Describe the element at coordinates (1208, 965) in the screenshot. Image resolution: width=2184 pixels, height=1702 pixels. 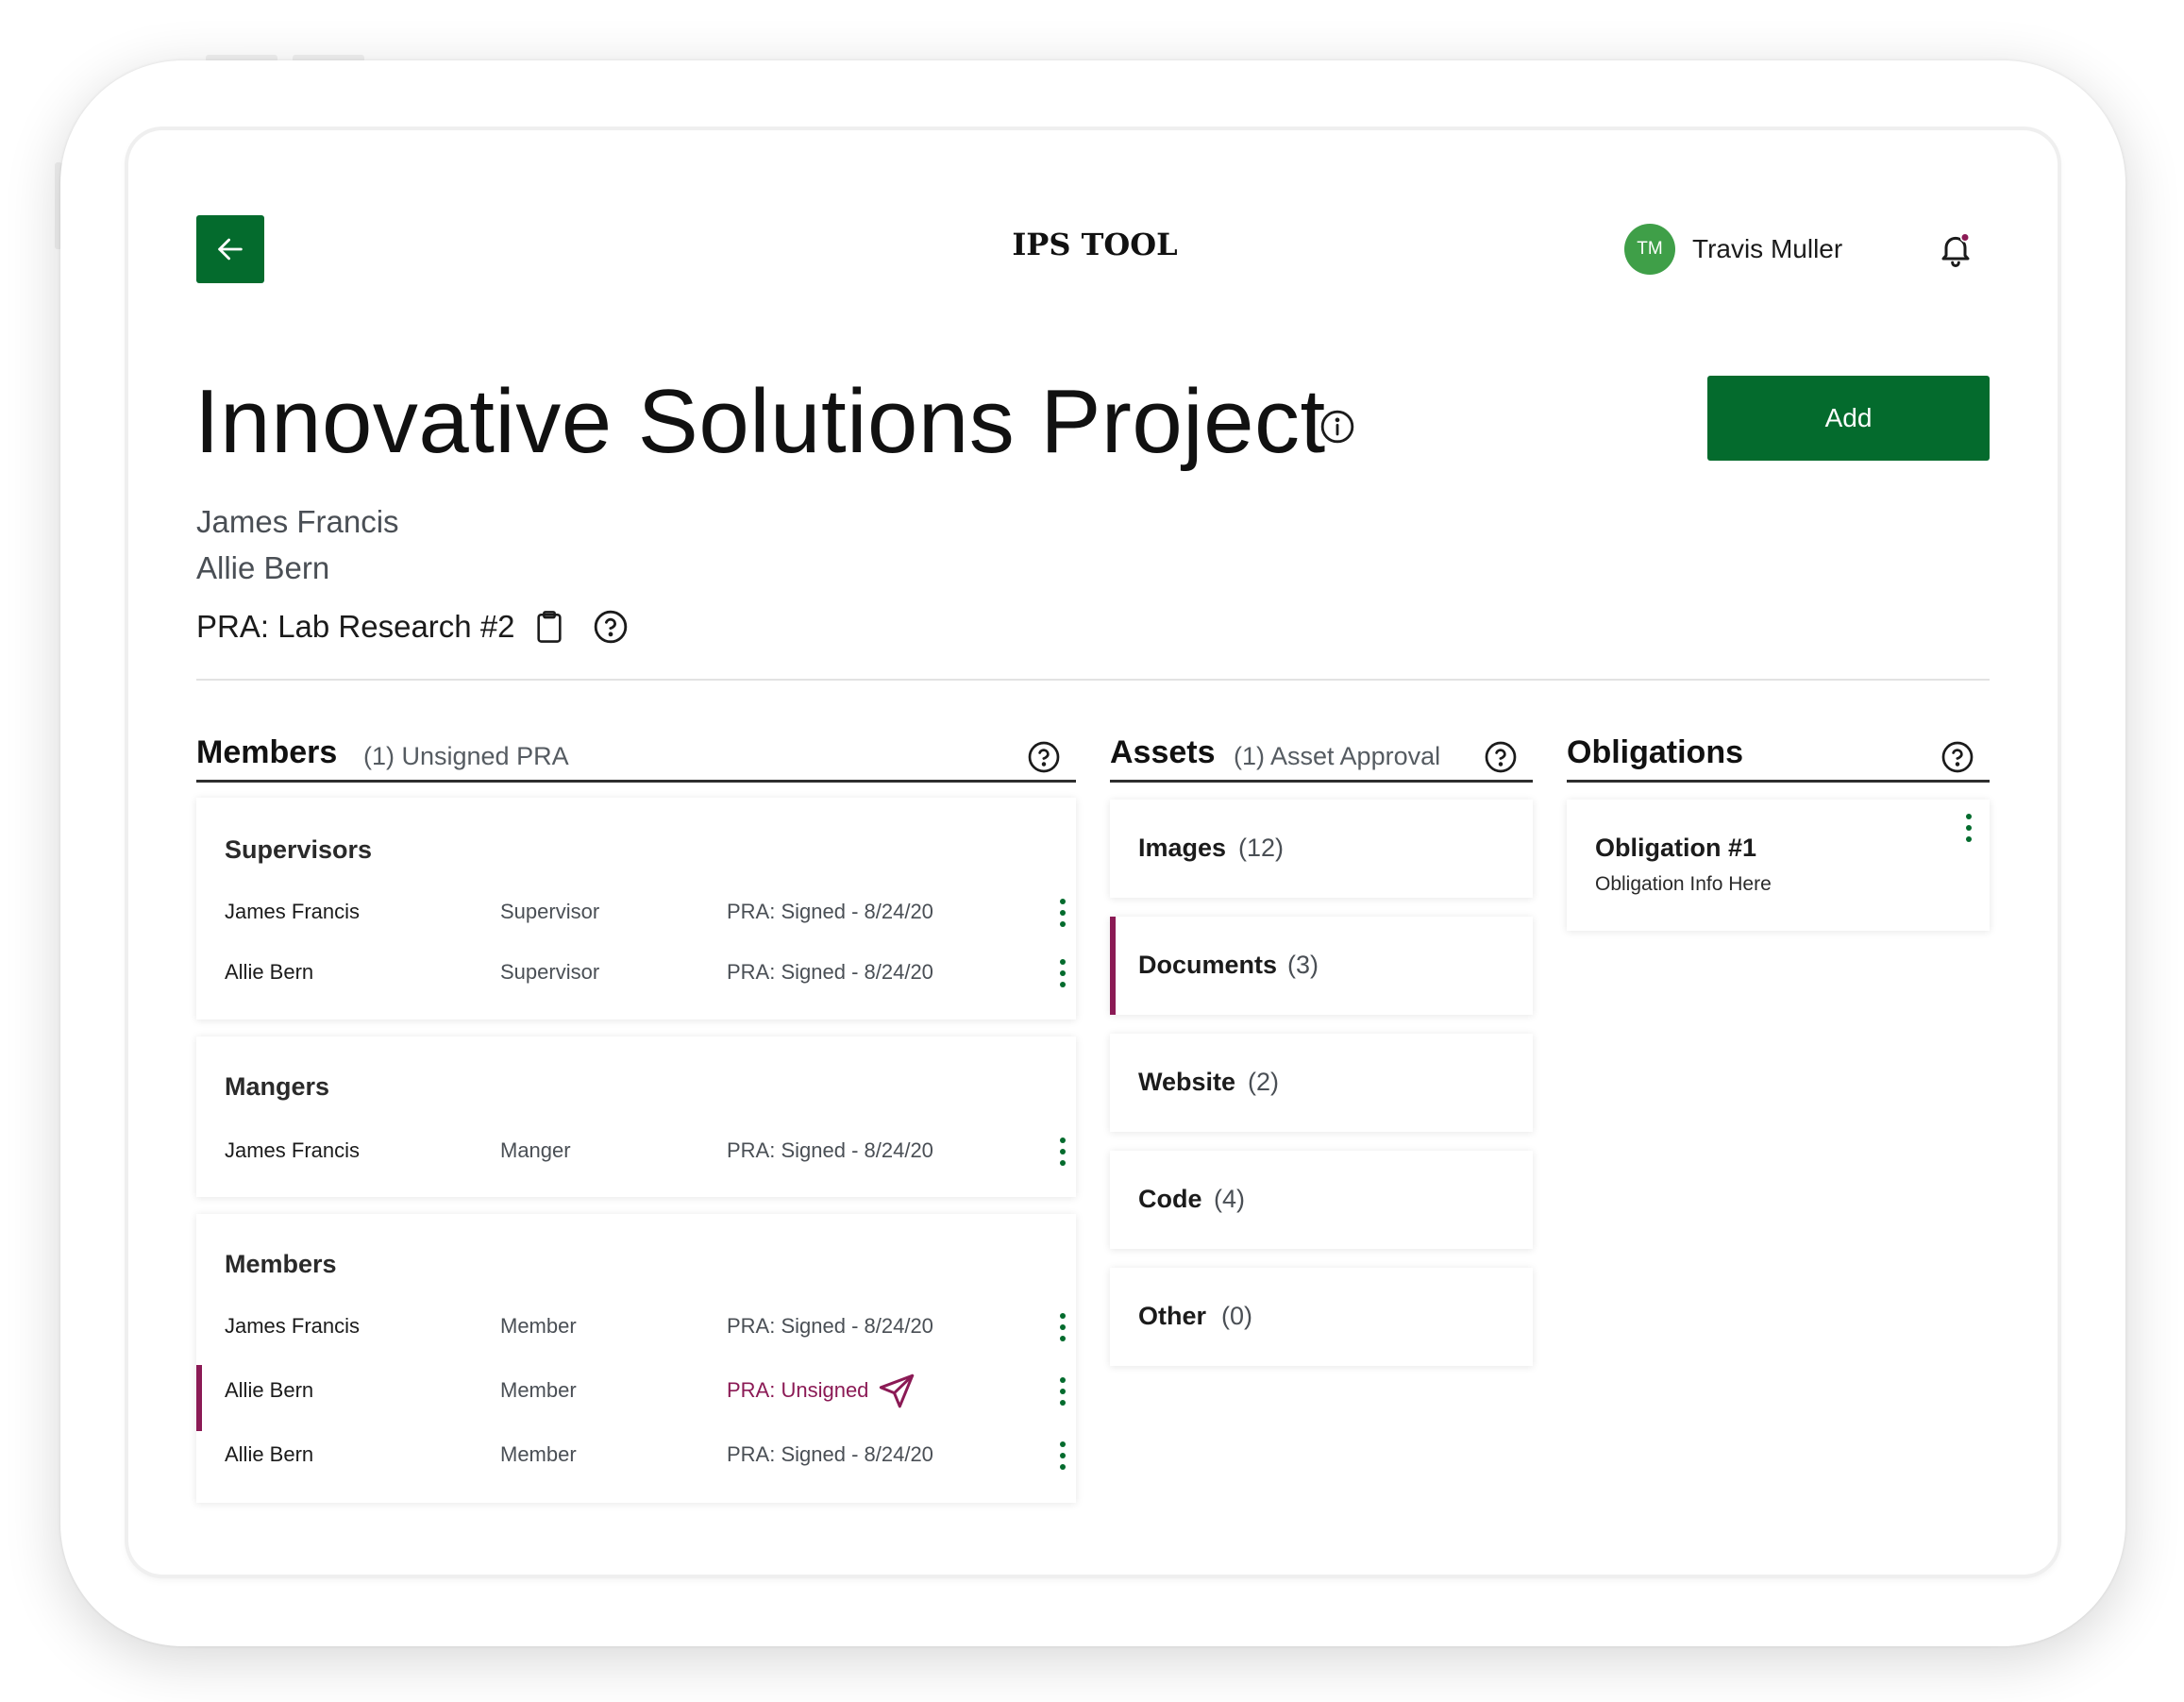
I see `asset-label: Documents` at that location.